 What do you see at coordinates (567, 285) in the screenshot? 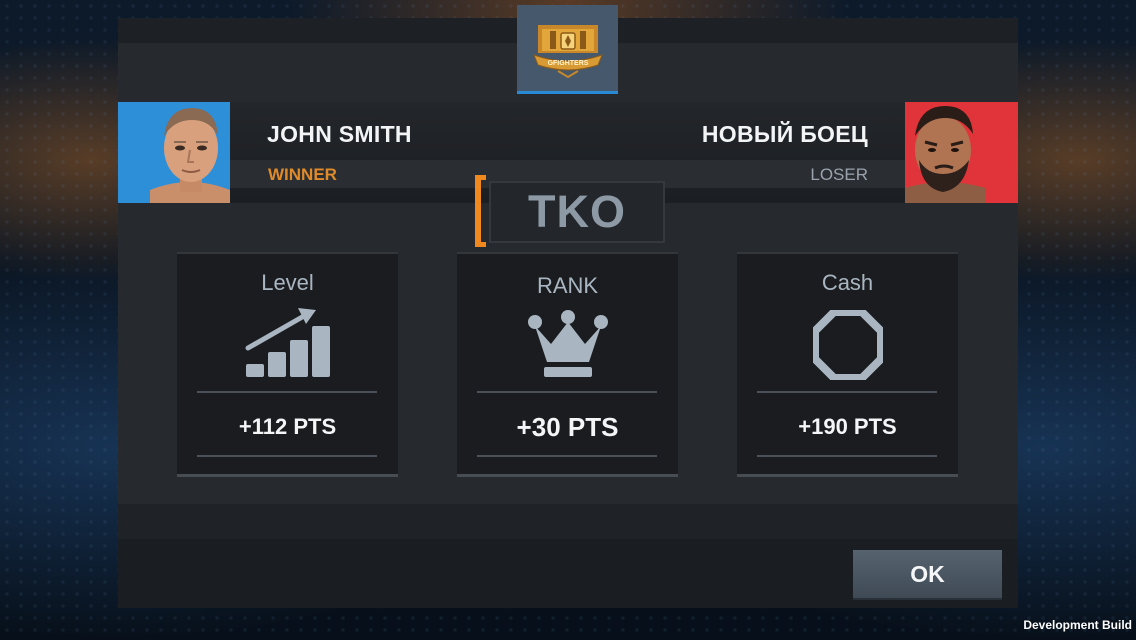
I see `reward-title: RANK` at bounding box center [567, 285].